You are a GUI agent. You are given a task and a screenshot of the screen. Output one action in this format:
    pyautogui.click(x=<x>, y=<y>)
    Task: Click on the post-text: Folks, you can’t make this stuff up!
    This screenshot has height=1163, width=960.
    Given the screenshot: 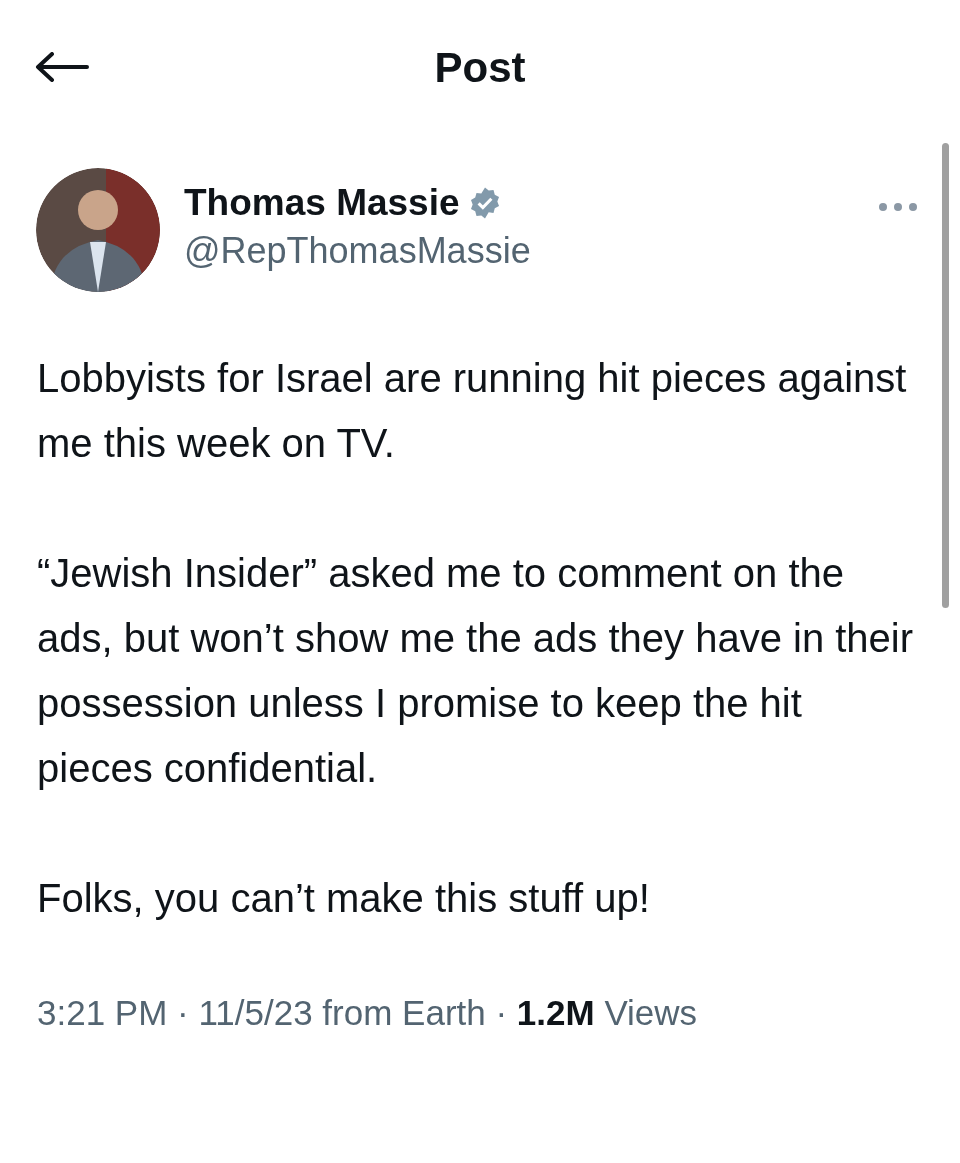 What is the action you would take?
    pyautogui.click(x=344, y=898)
    